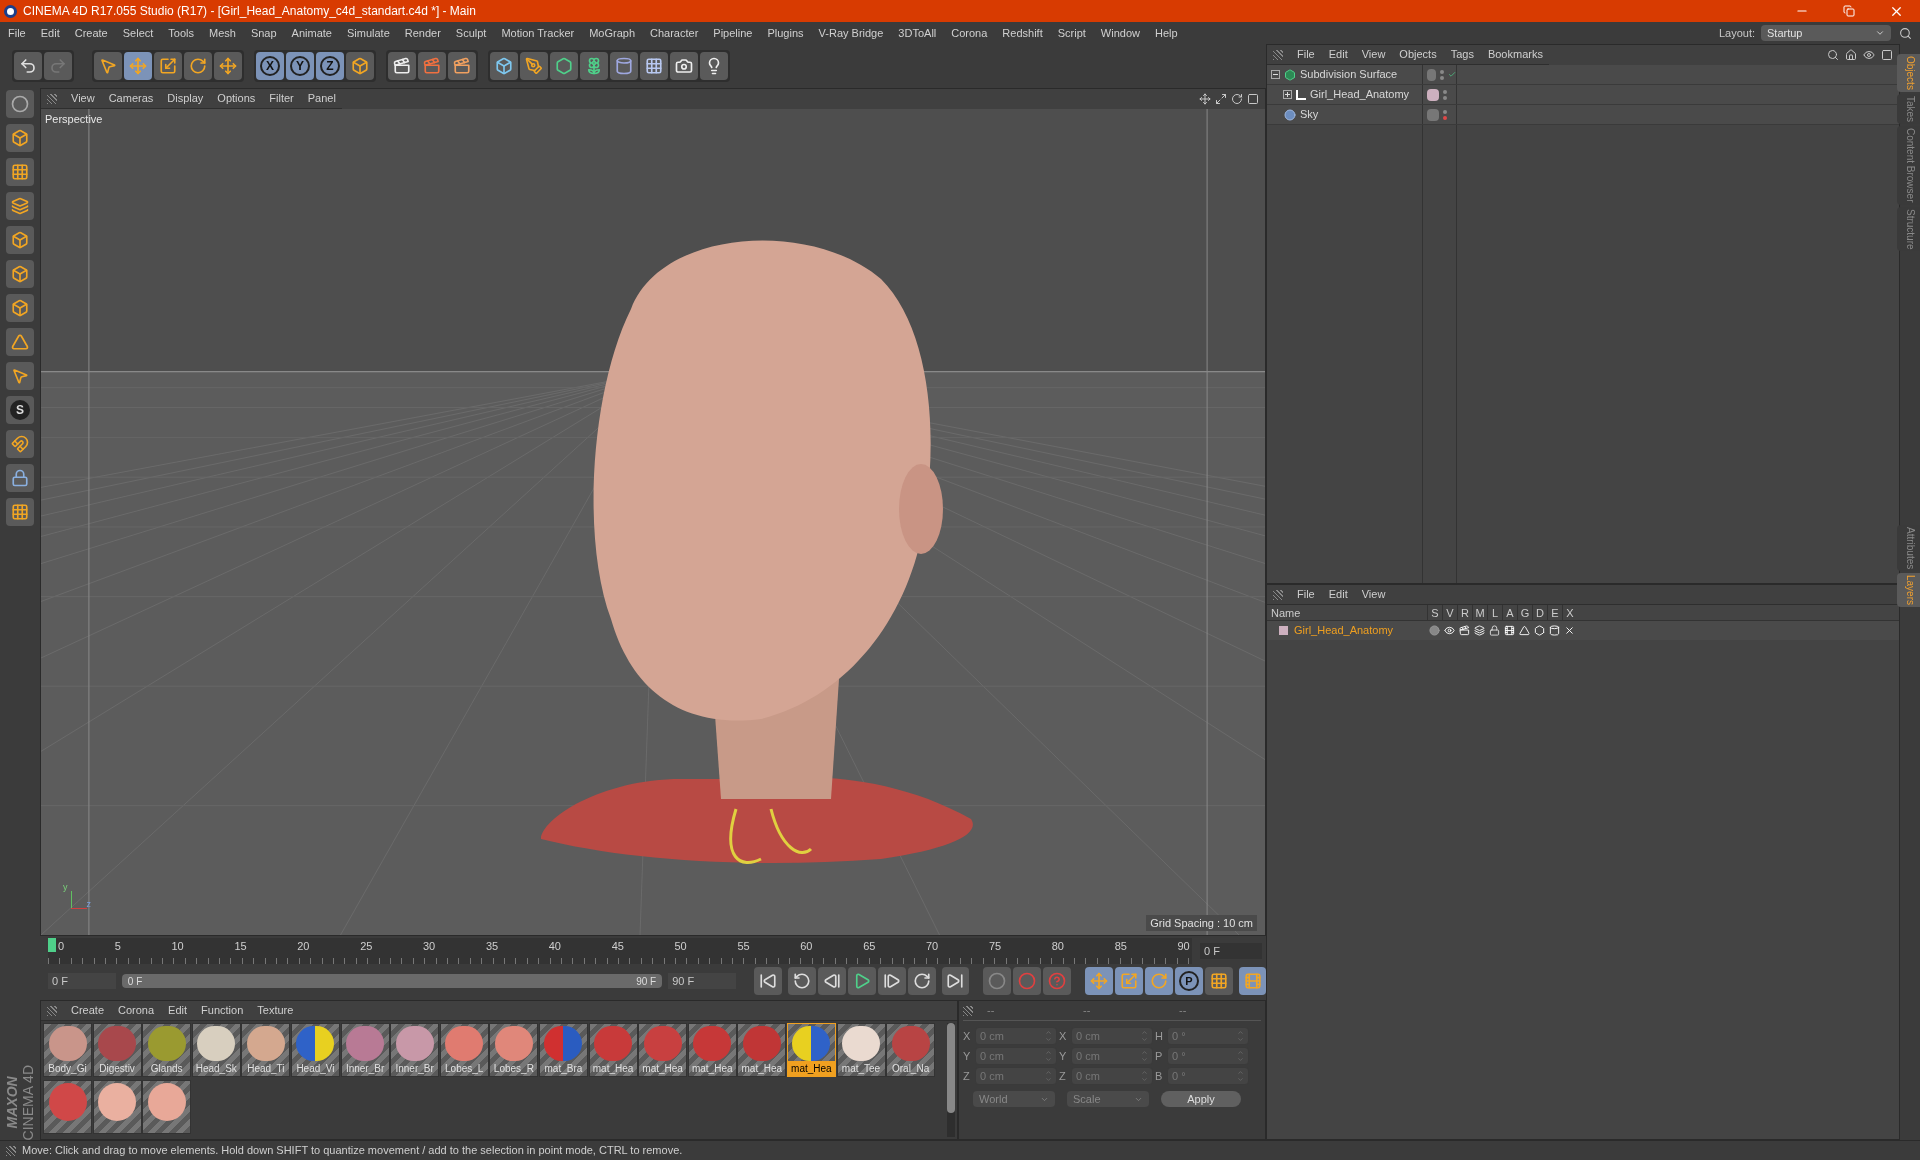 This screenshot has width=1920, height=1160. Describe the element at coordinates (1908, 590) in the screenshot. I see `side-tab: Layers` at that location.